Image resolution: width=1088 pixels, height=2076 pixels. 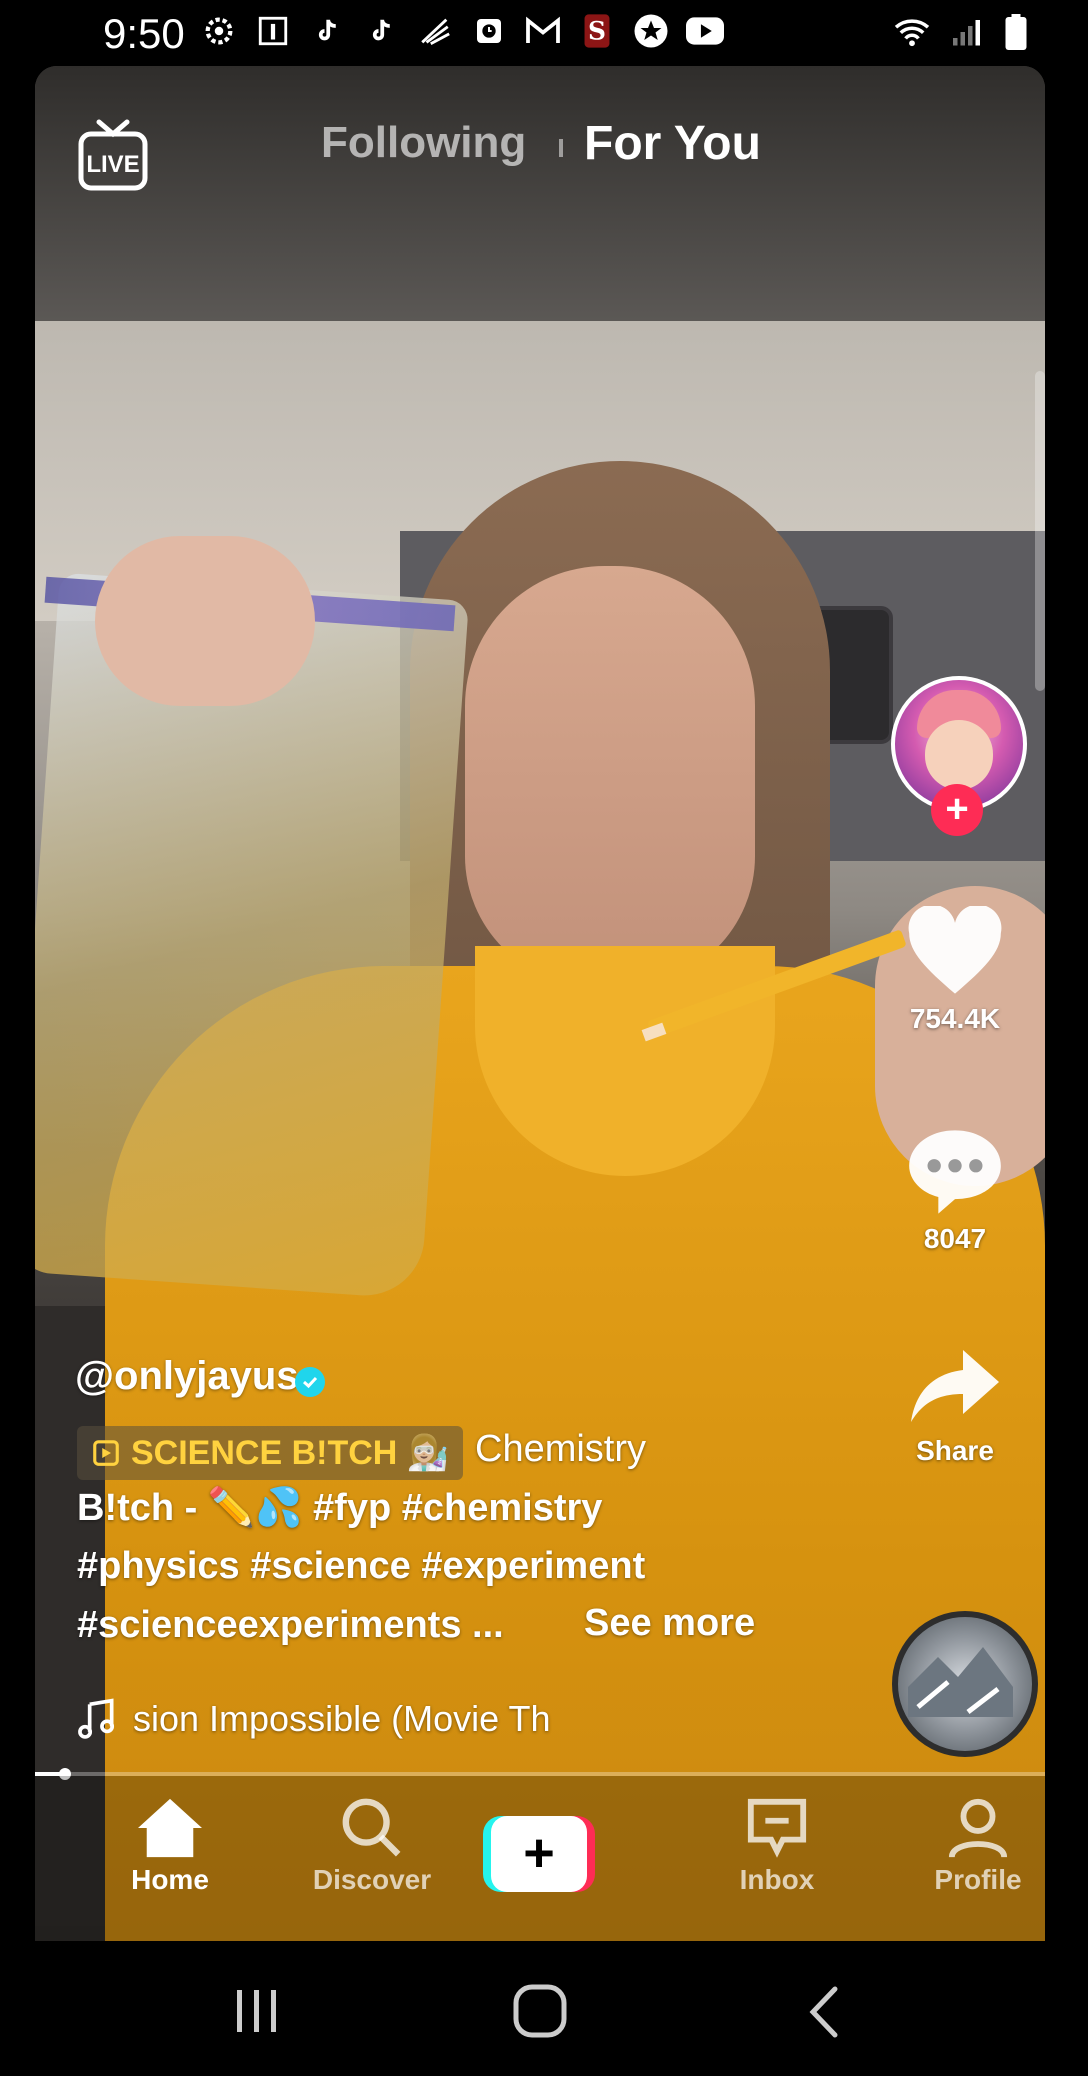 I want to click on back-icon, so click(x=825, y=2012).